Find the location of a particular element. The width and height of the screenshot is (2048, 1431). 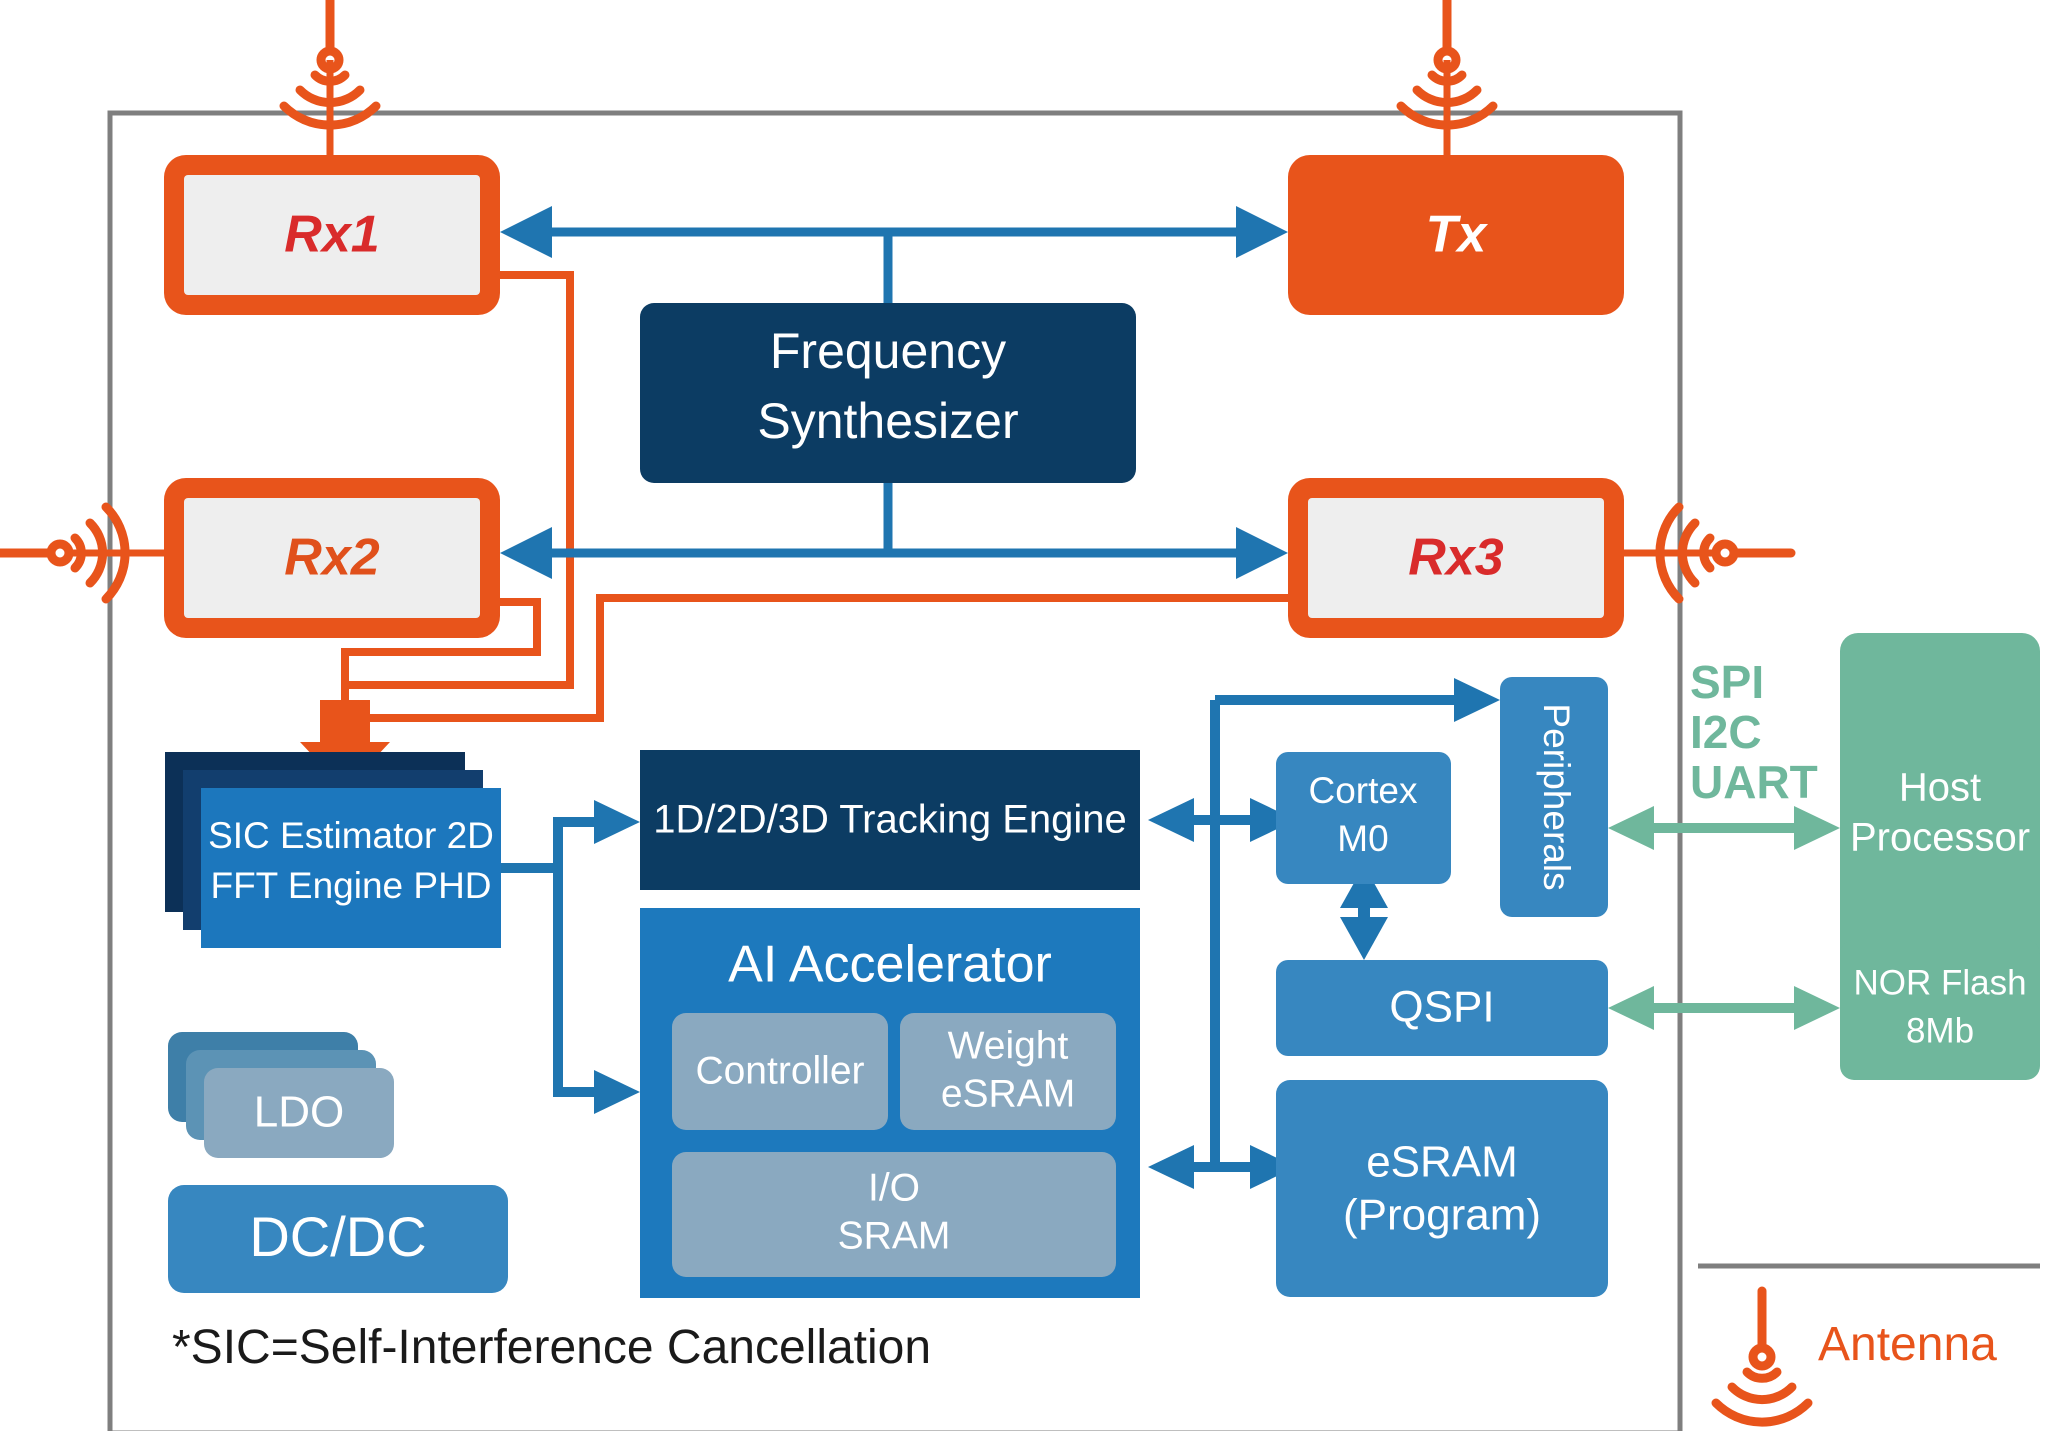

qspi-label: QSPI is located at coordinates (1441, 1007).